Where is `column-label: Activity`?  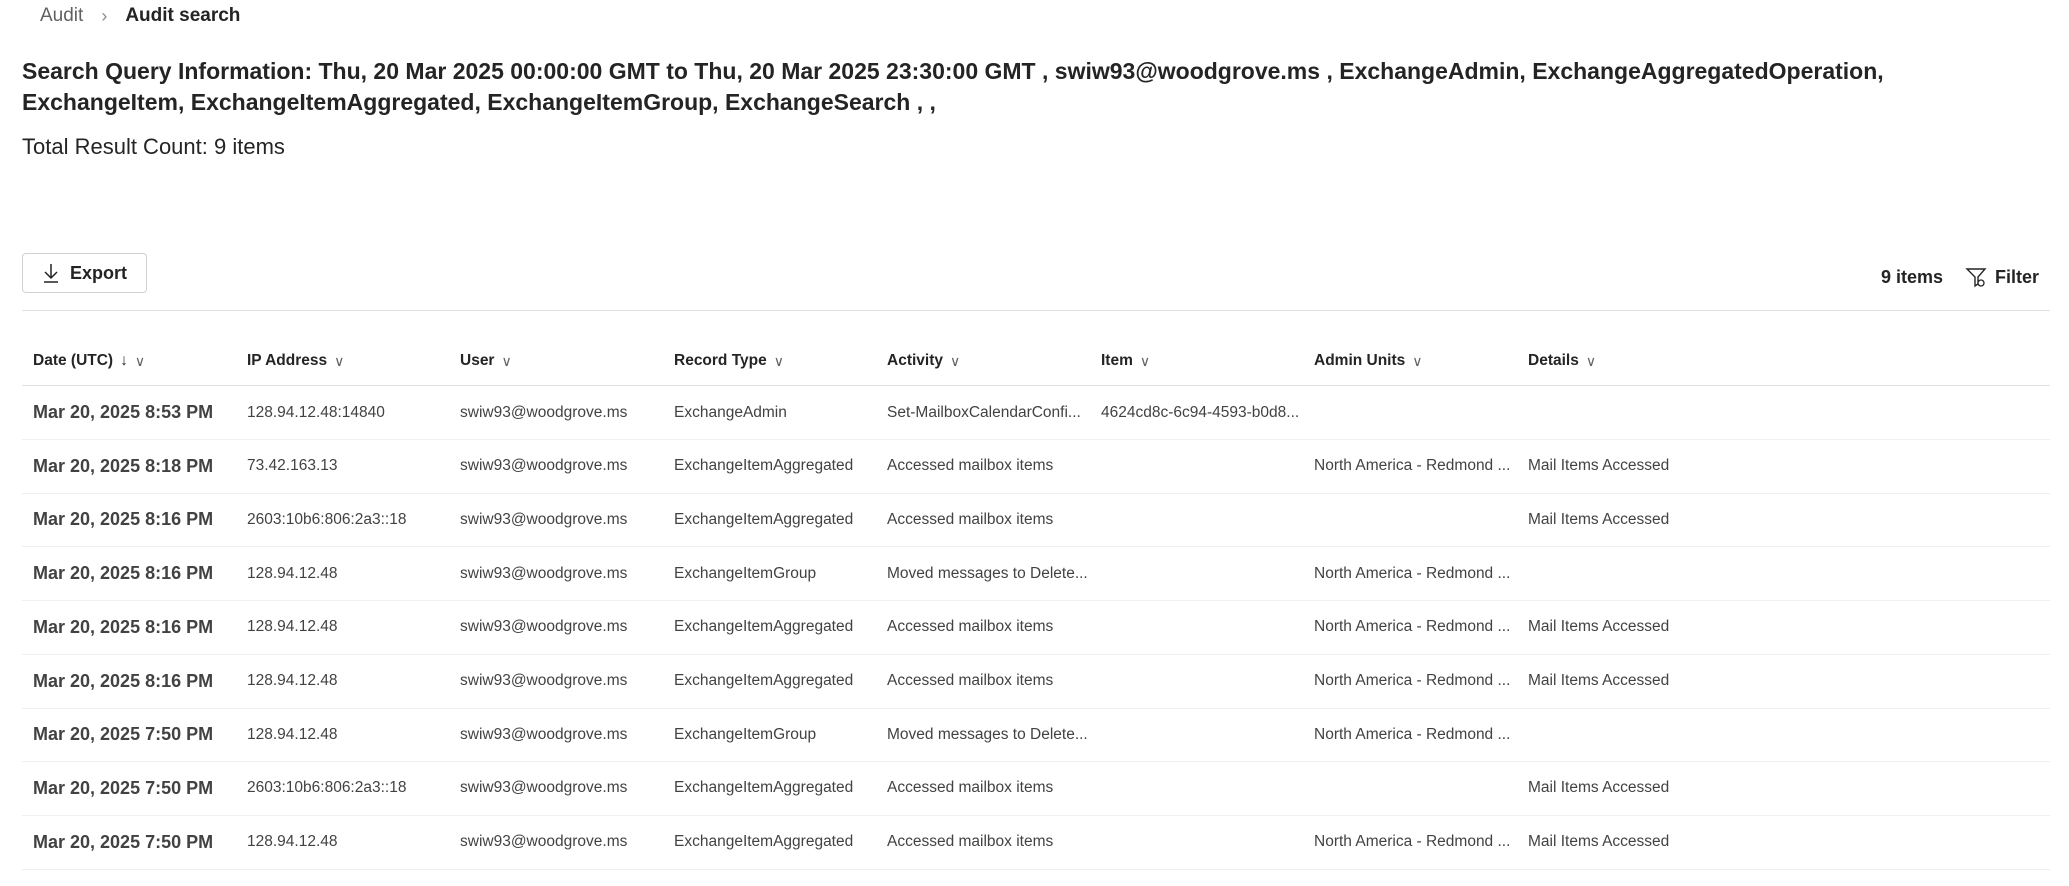 column-label: Activity is located at coordinates (915, 360).